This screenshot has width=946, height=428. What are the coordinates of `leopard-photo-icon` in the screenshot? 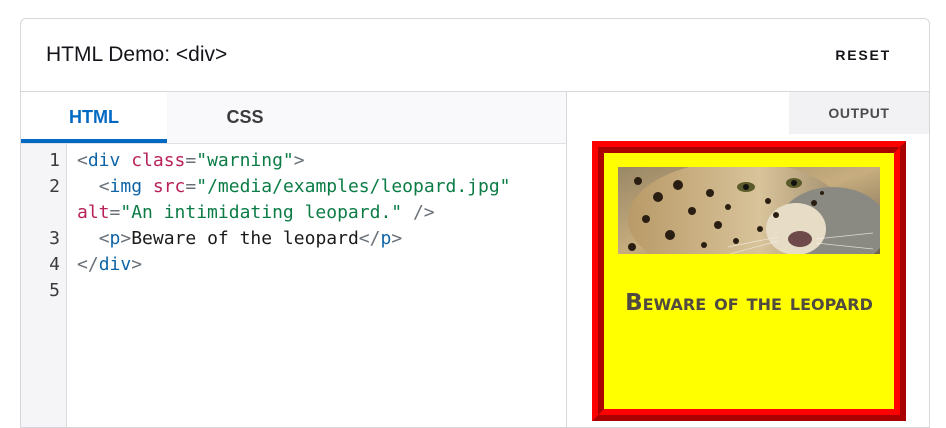 It's located at (749, 210).